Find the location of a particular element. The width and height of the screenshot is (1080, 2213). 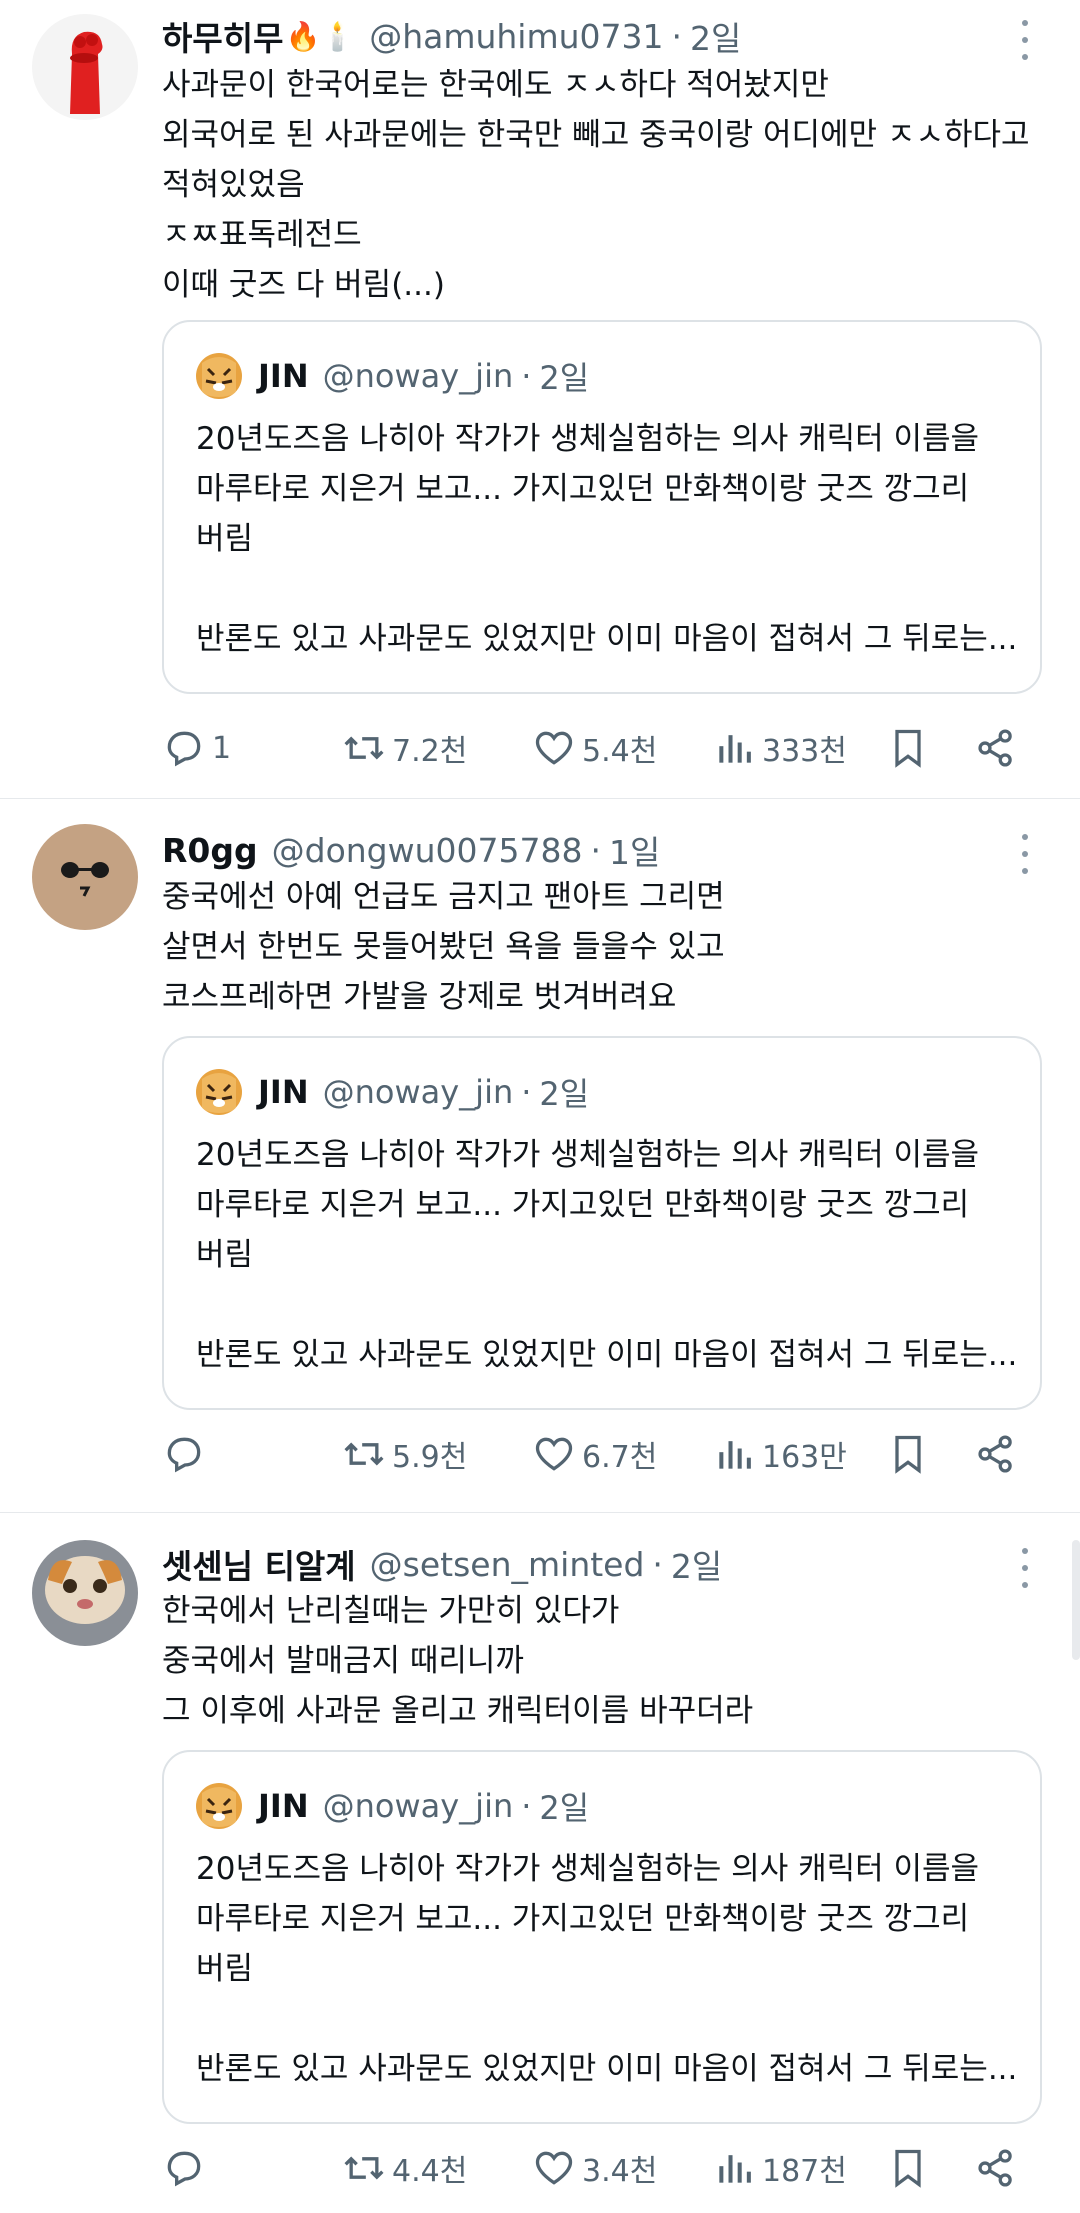

quoted-text-line is located at coordinates (611, 589).